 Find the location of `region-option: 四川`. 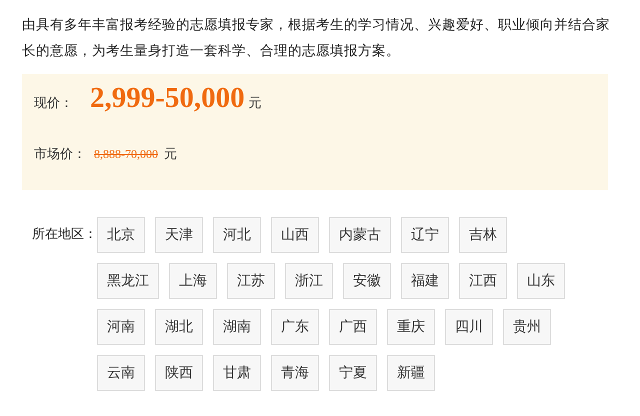

region-option: 四川 is located at coordinates (469, 327).